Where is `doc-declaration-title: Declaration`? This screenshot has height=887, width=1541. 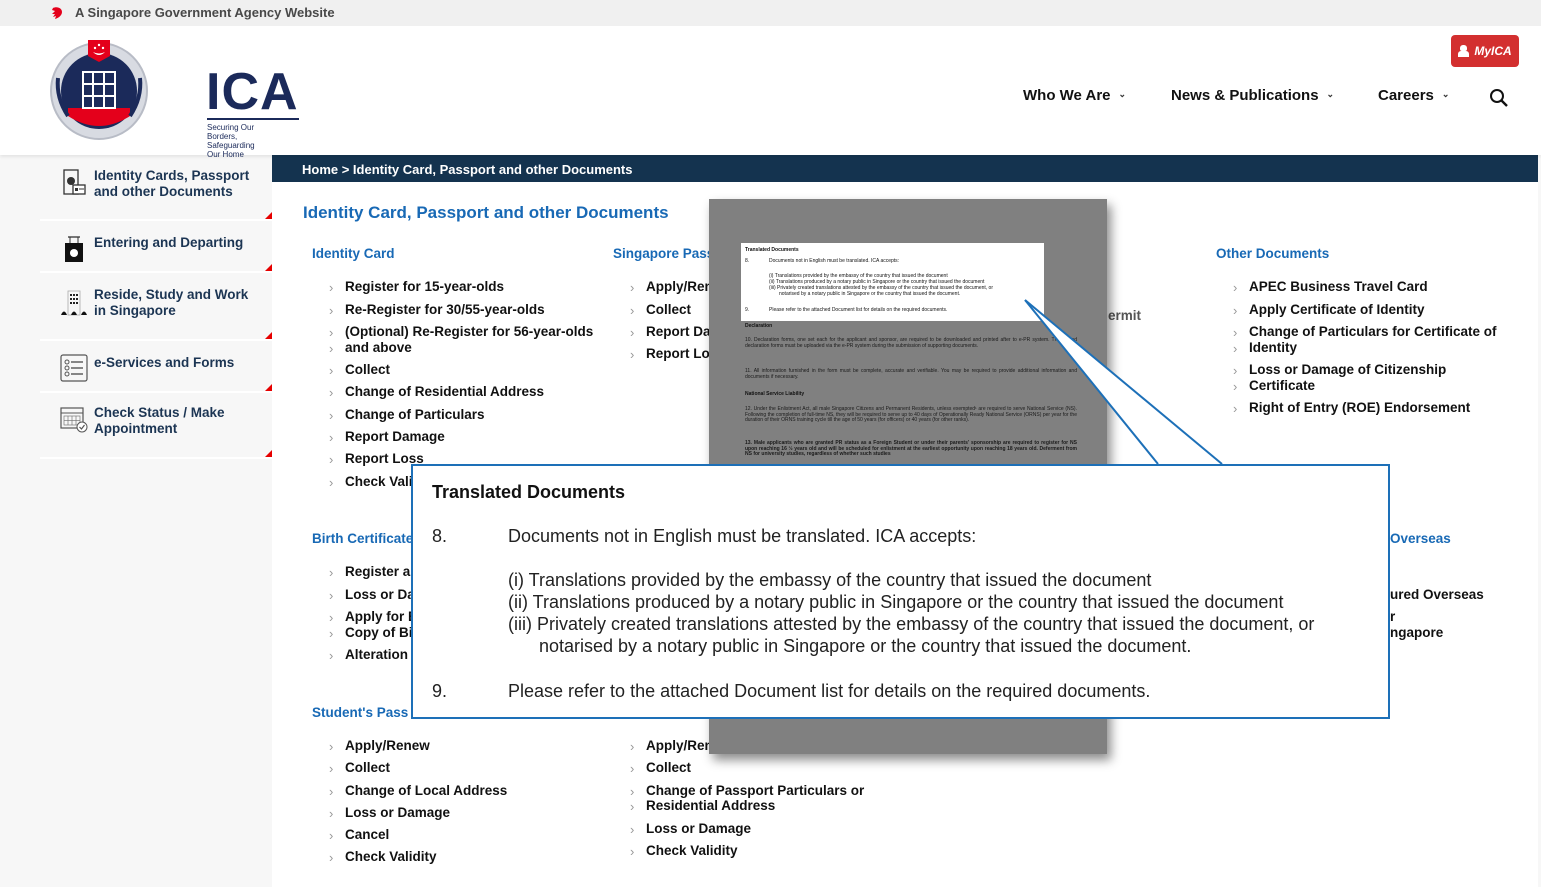
doc-declaration-title: Declaration is located at coordinates (759, 326).